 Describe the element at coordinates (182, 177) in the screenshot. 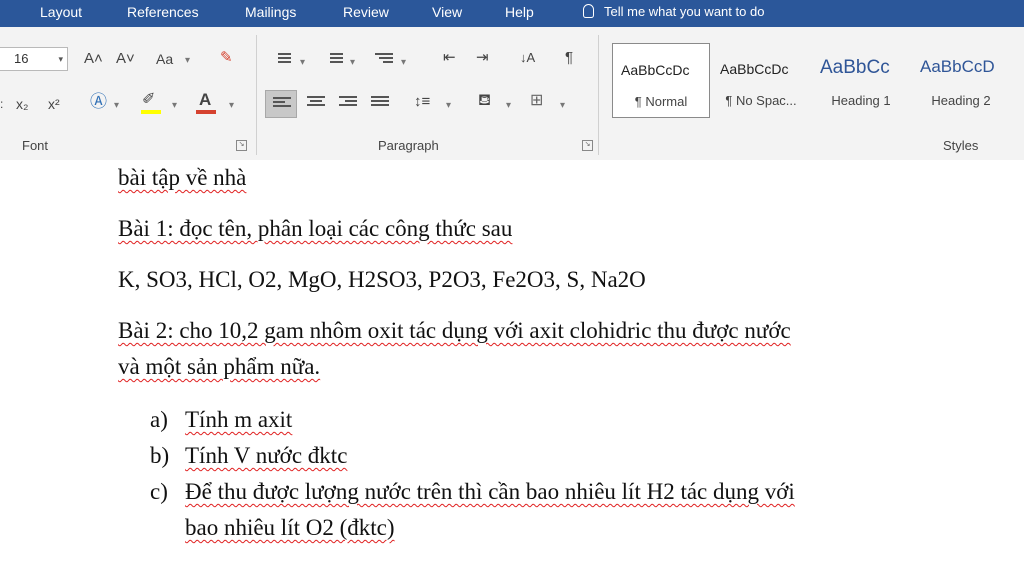

I see `doc-heading-line: bài tập về nhà` at that location.